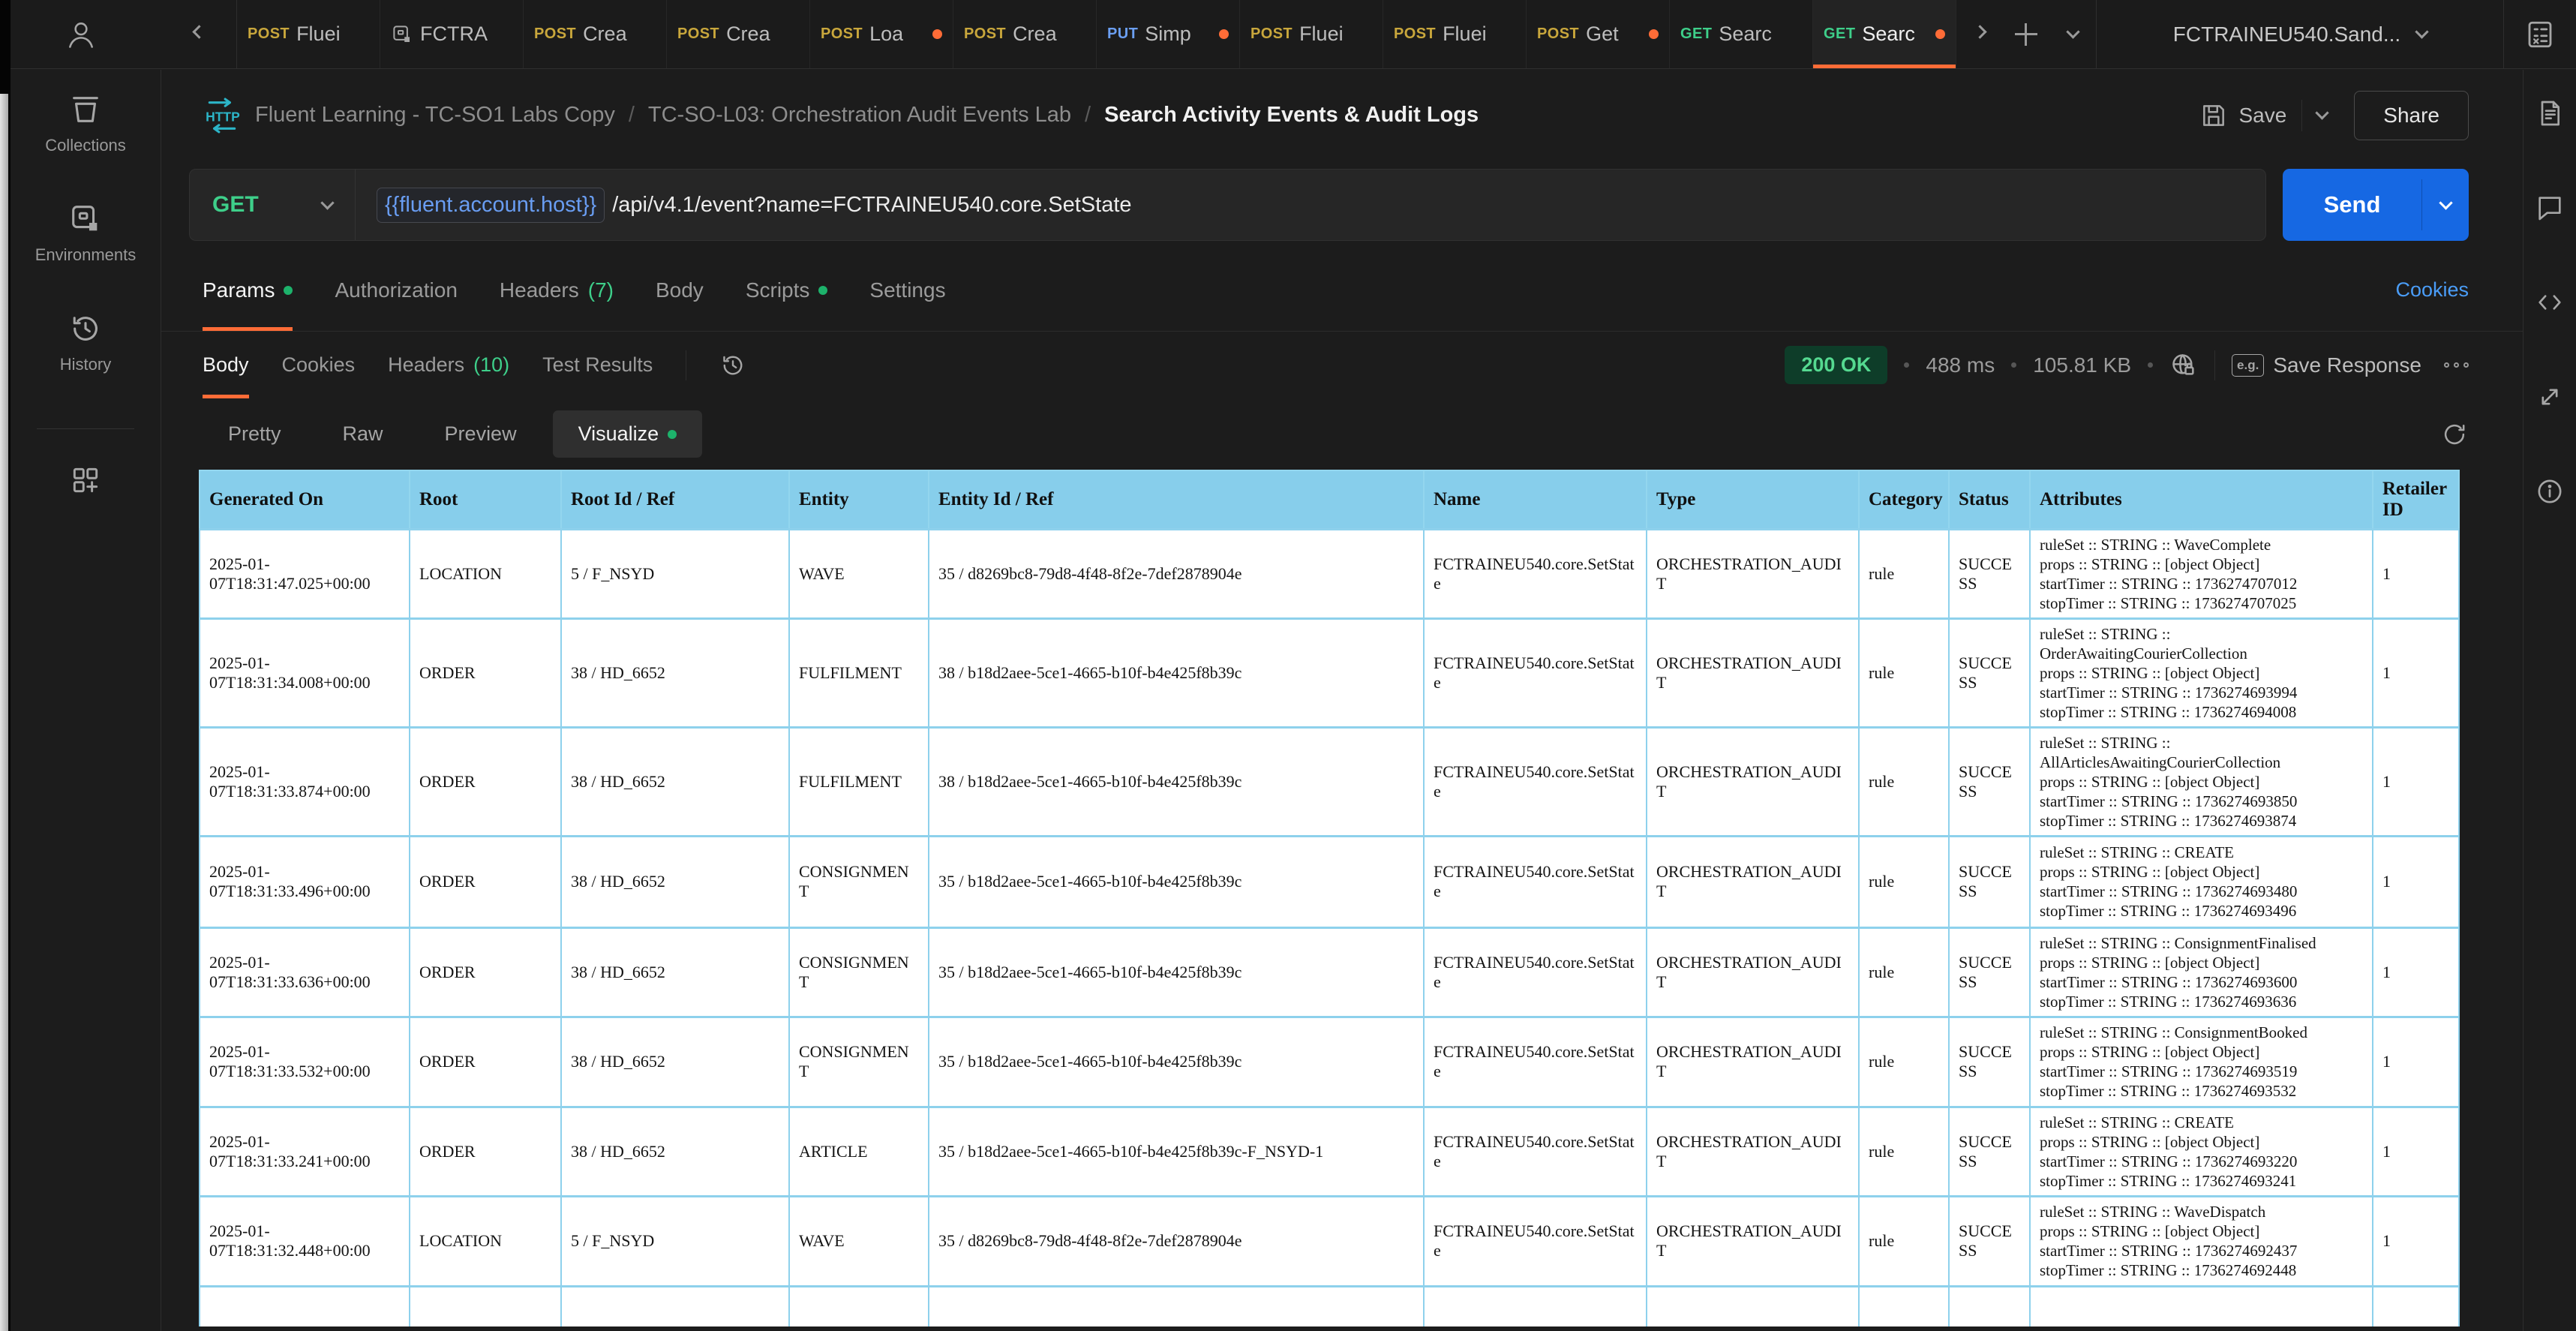 The height and width of the screenshot is (1331, 2576). What do you see at coordinates (2416, 500) in the screenshot?
I see `table-column-header: Retailer ID` at bounding box center [2416, 500].